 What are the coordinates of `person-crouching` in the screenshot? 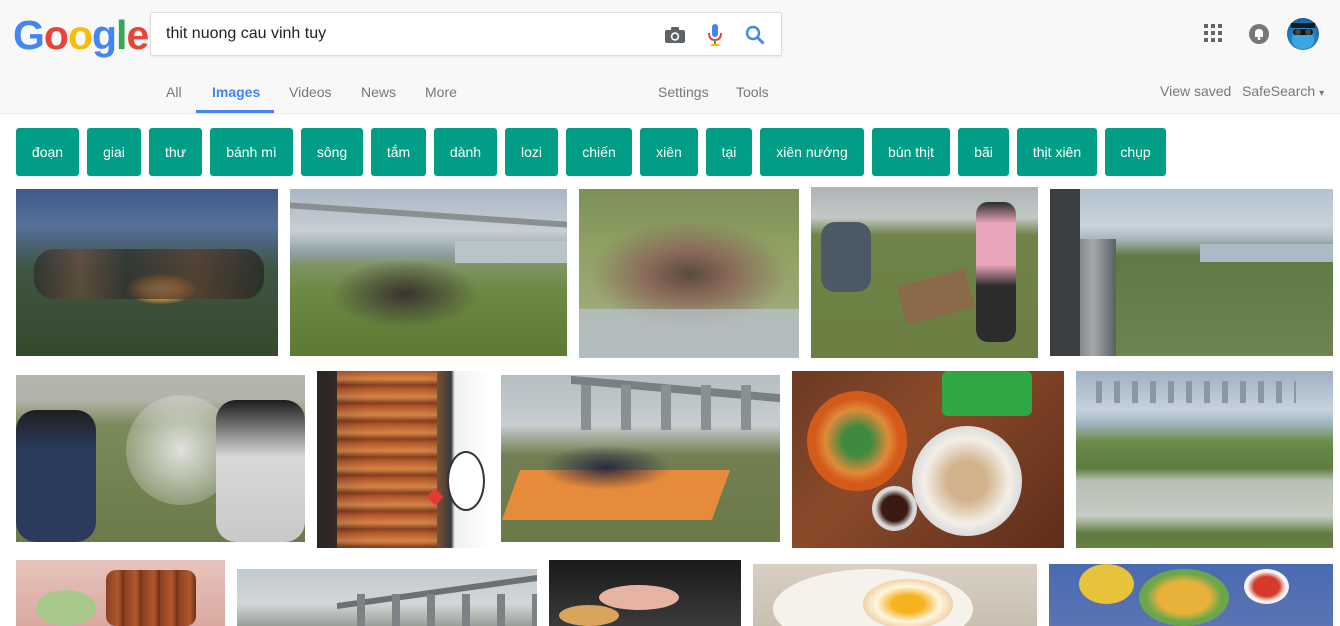 It's located at (846, 257).